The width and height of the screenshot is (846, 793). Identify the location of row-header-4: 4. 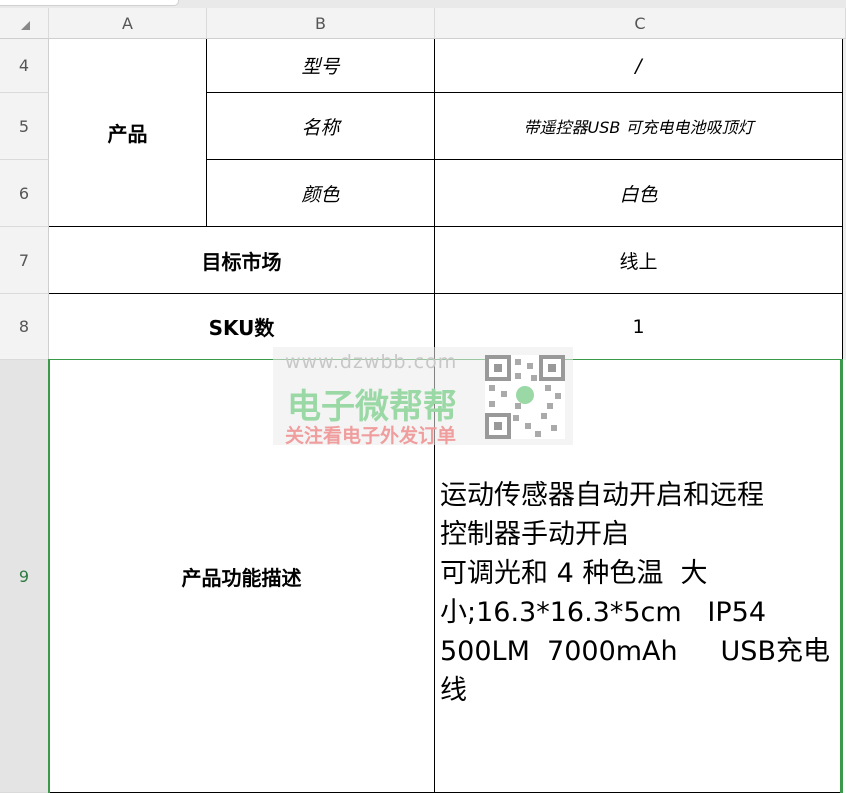
(24, 66).